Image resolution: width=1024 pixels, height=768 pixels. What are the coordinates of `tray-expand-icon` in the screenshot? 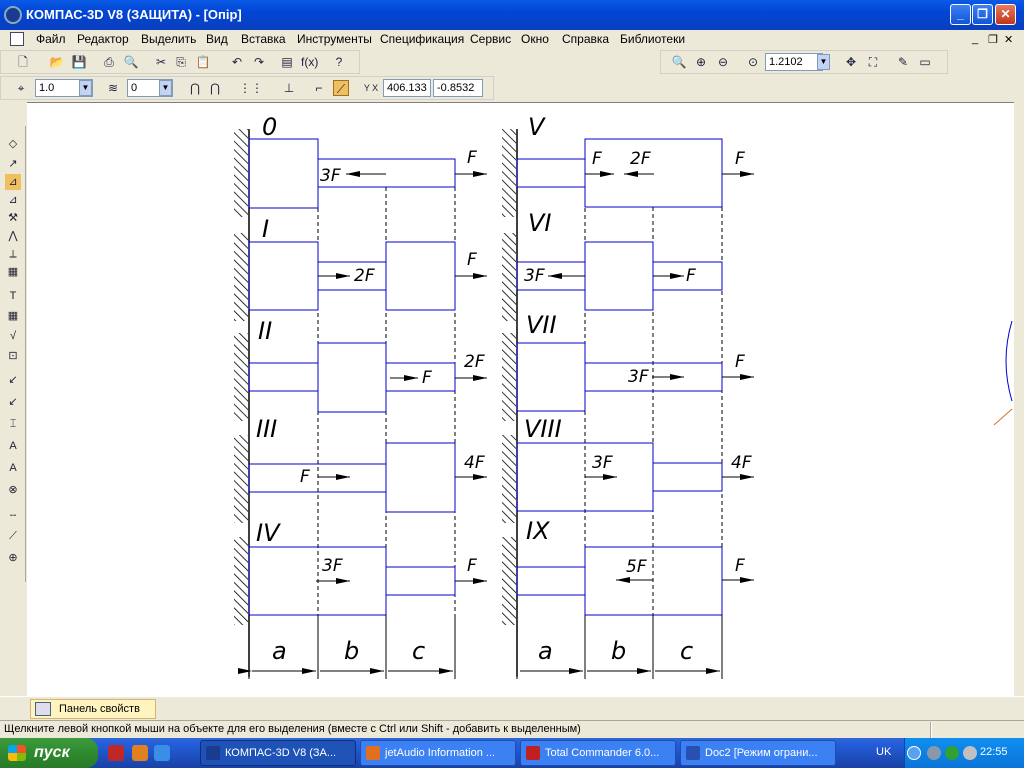 It's located at (914, 753).